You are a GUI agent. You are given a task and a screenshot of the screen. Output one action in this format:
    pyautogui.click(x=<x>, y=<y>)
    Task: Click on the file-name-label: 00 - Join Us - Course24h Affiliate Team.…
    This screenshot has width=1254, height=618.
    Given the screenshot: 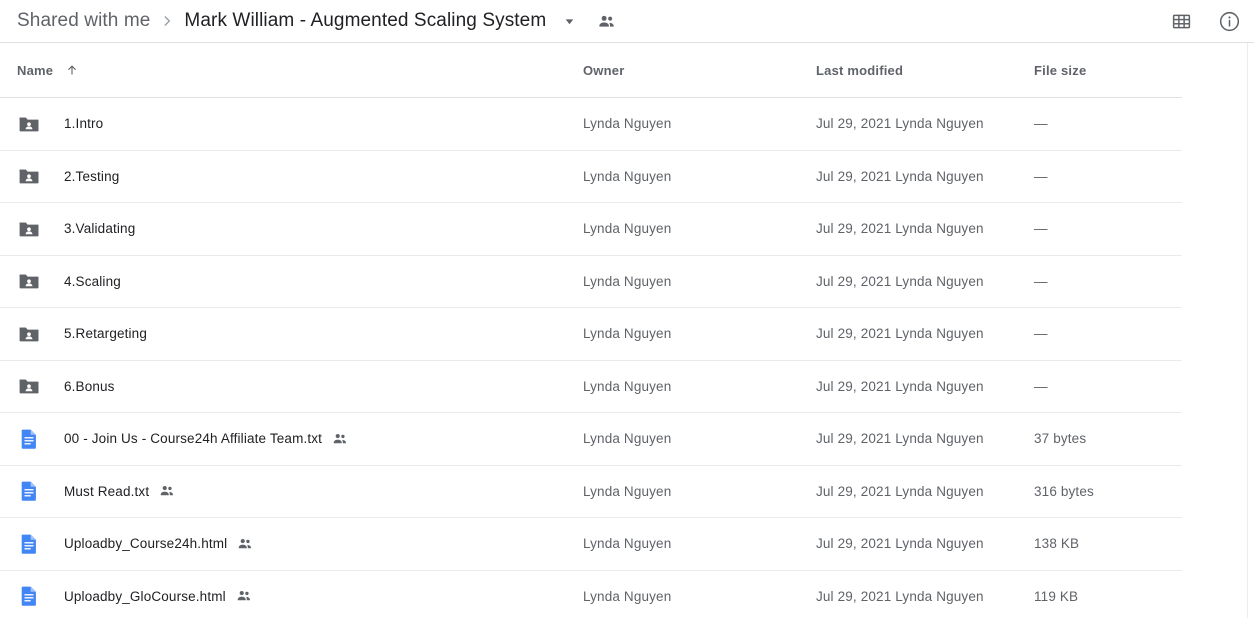 What is the action you would take?
    pyautogui.click(x=193, y=439)
    